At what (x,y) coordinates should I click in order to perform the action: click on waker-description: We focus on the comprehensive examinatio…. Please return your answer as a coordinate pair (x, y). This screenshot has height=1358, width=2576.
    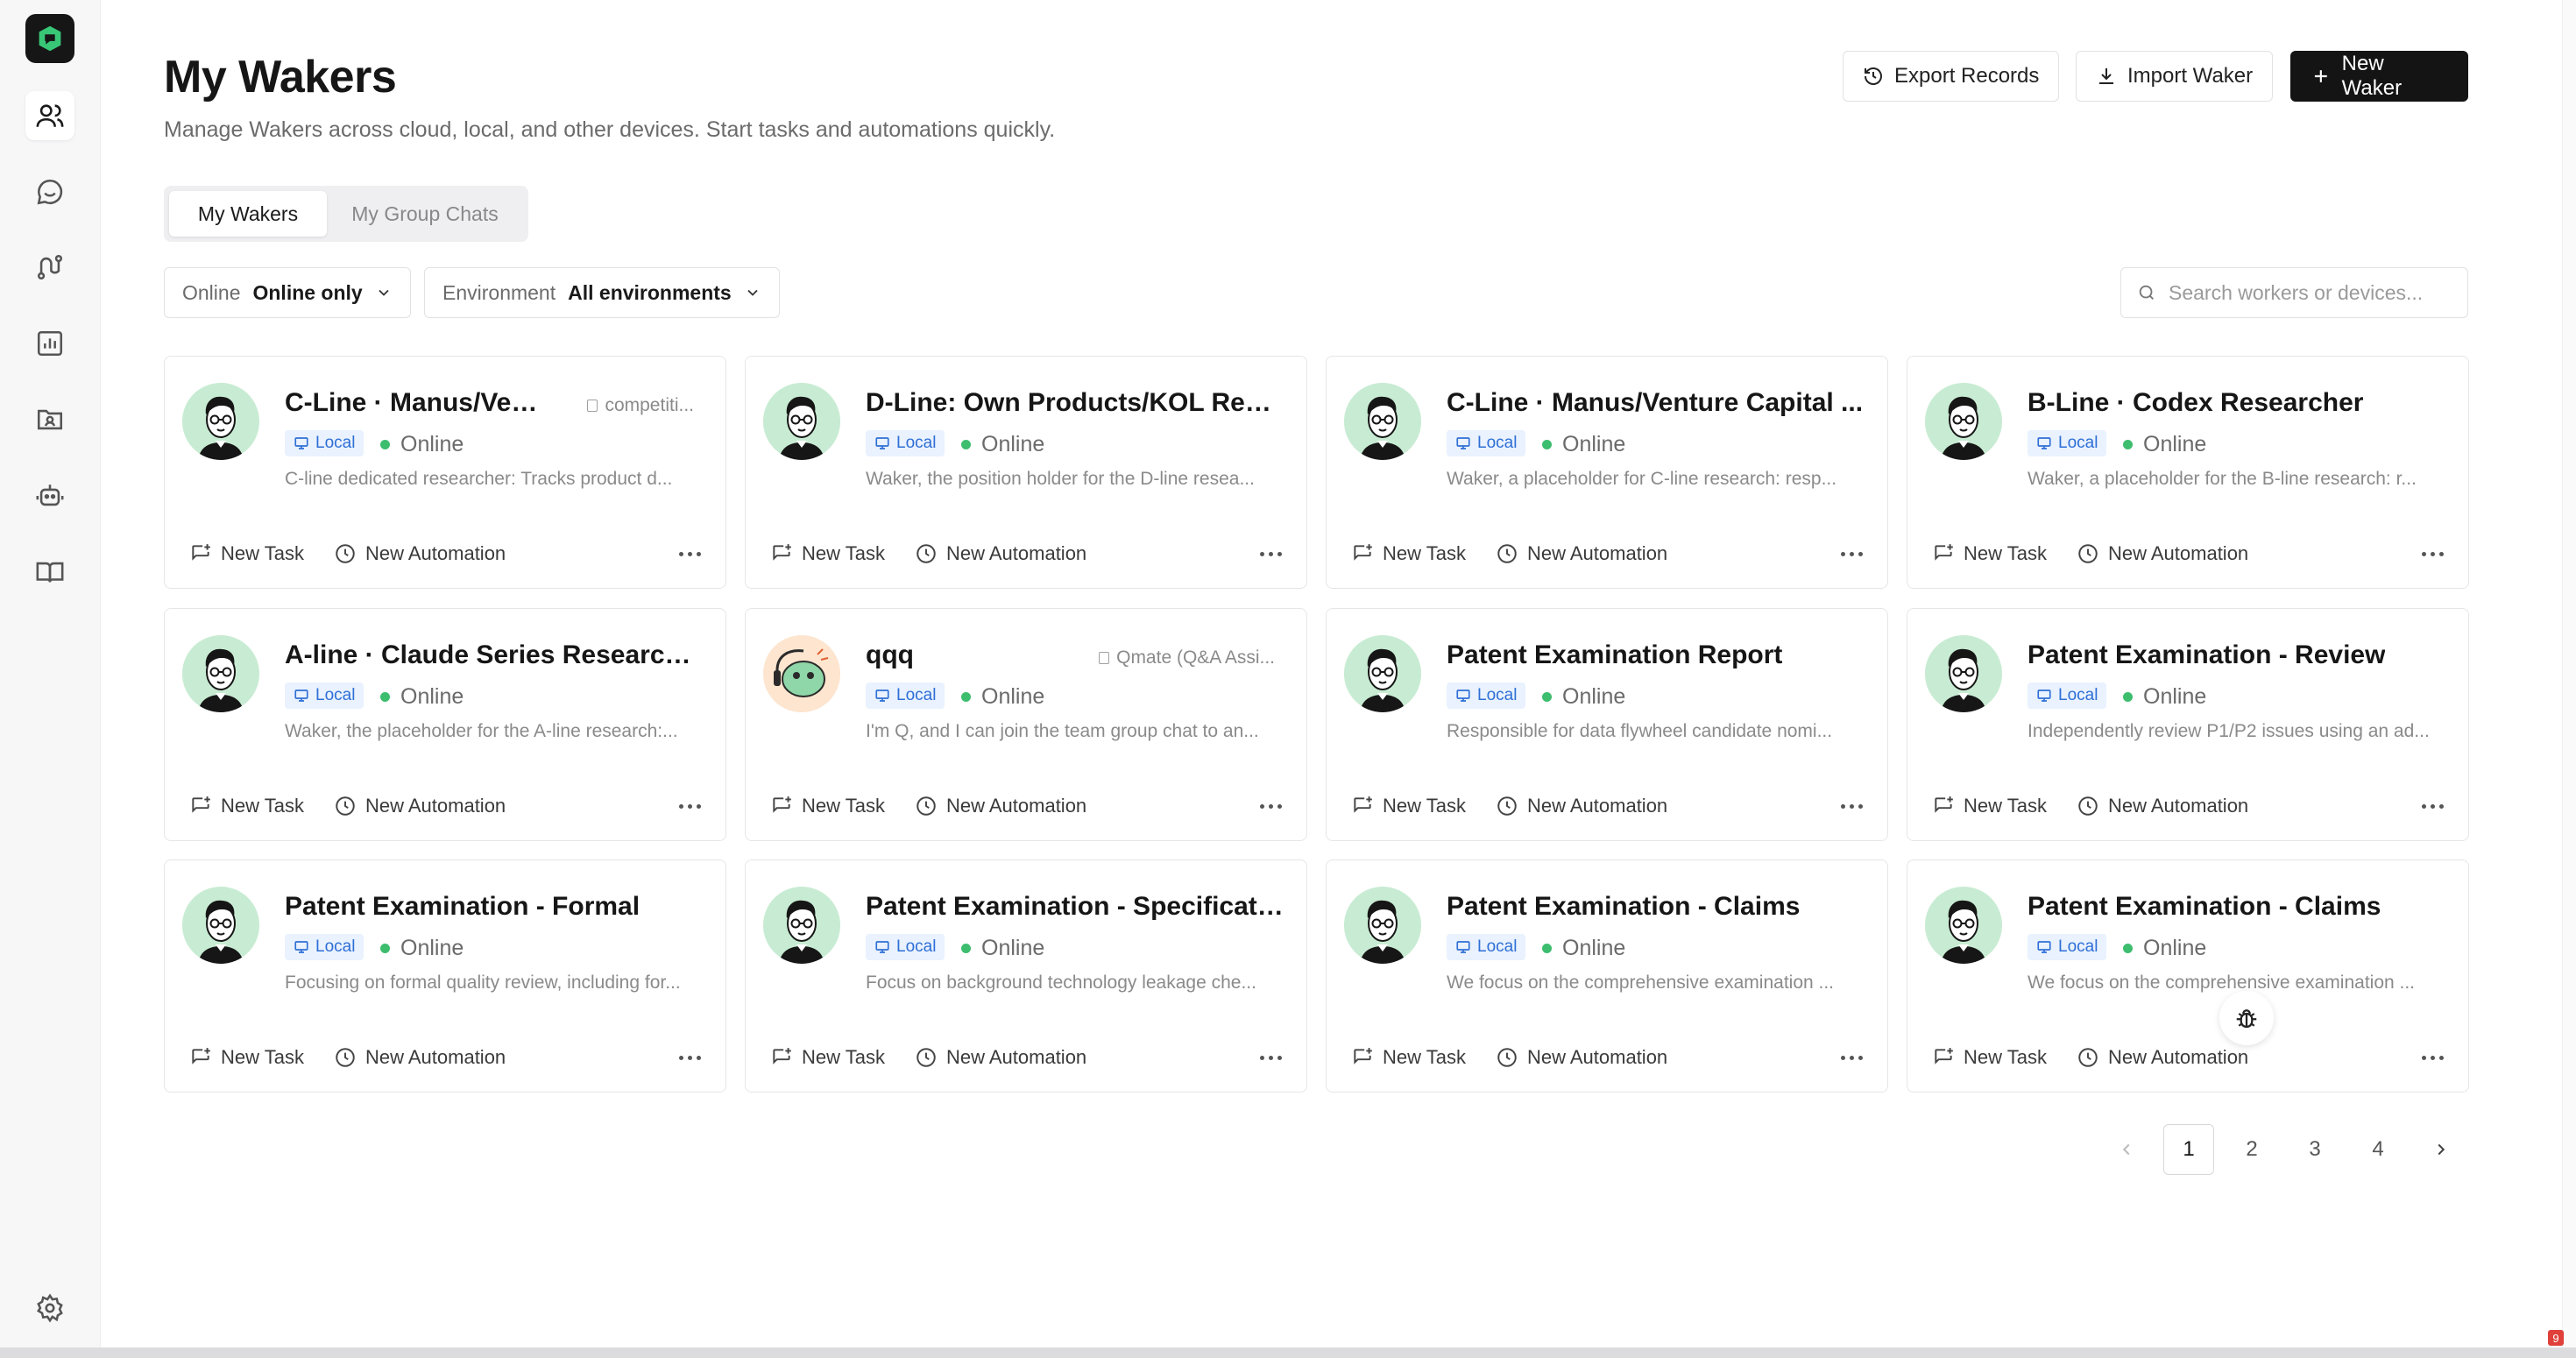
    Looking at the image, I should click on (1641, 983).